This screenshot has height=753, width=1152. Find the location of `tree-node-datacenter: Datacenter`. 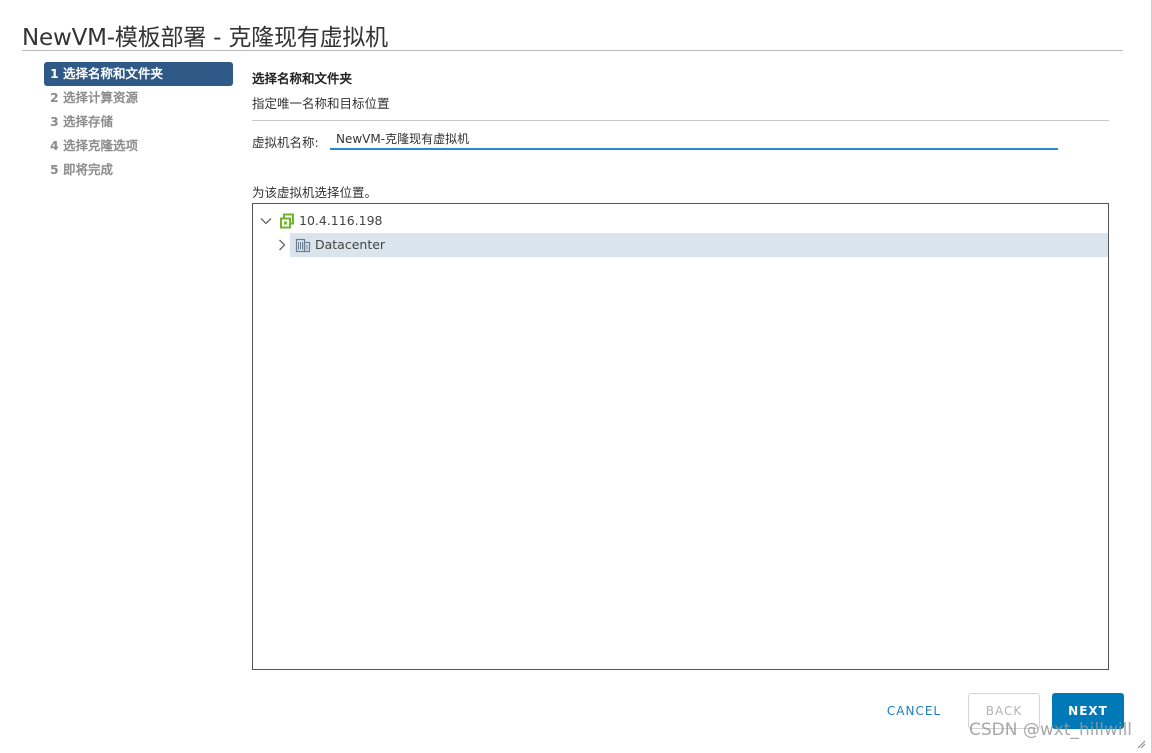

tree-node-datacenter: Datacenter is located at coordinates (680, 245).